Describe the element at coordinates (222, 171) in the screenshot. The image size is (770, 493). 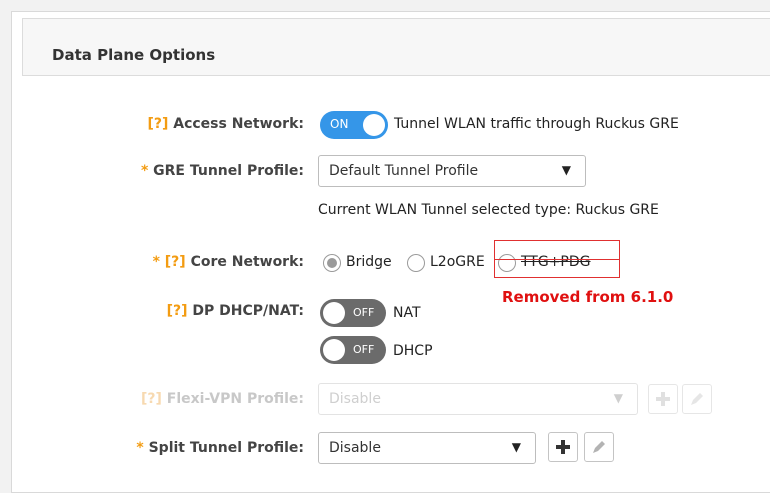
I see `gre-tunnel-profile-label: * GRE Tunnel Profile:` at that location.